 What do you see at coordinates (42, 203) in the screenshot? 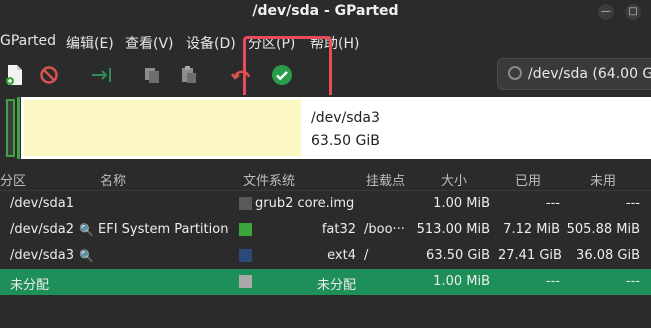
I see `cell-partition: /dev/sda1` at bounding box center [42, 203].